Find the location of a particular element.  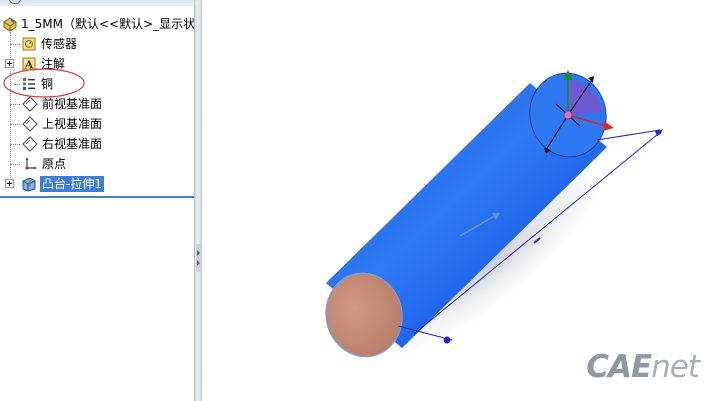

filter-icon is located at coordinates (15, 2).